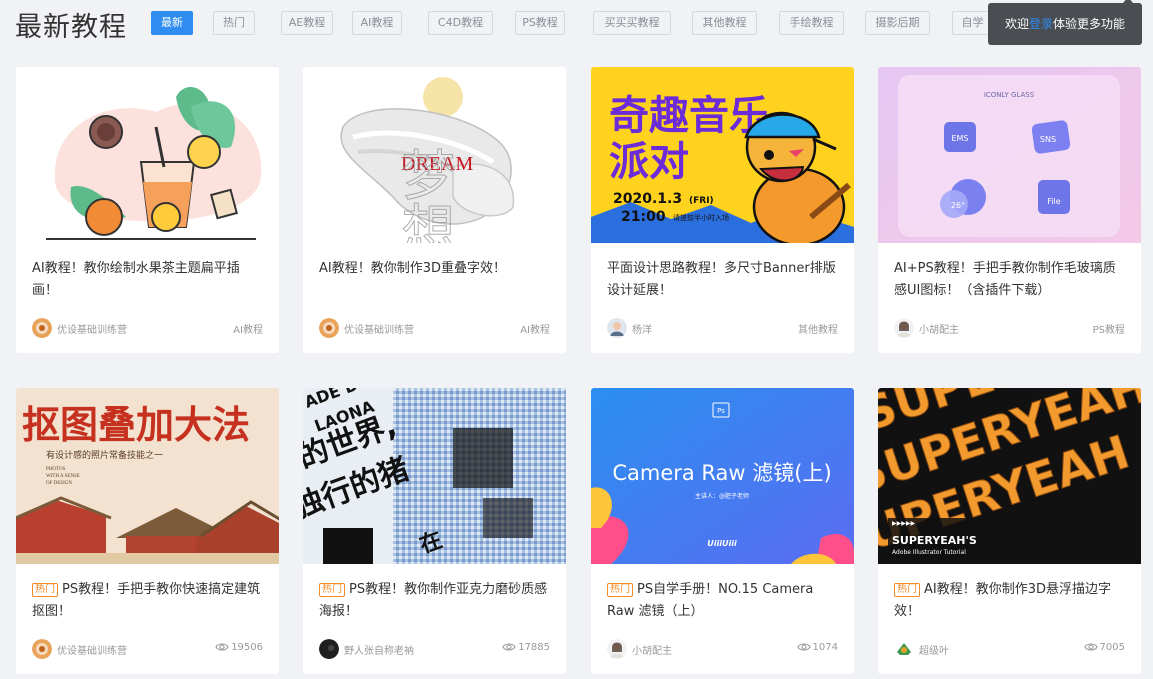  Describe the element at coordinates (723, 280) in the screenshot. I see `card-title: 平面设计思路教程！多尺寸Banner排版设计延展！` at that location.